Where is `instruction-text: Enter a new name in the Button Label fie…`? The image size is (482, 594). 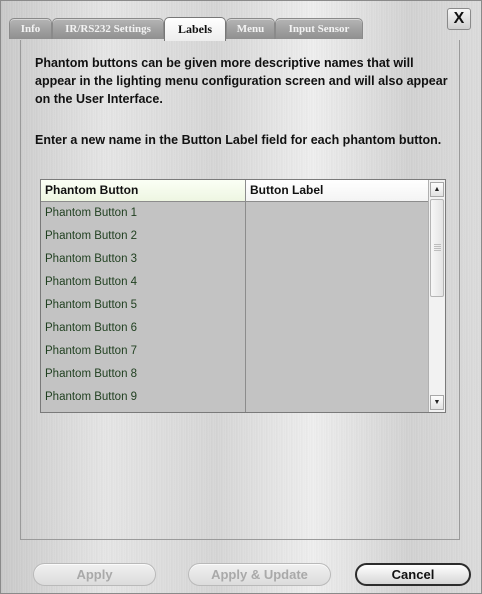
instruction-text: Enter a new name in the Button Label fie… is located at coordinates (238, 140).